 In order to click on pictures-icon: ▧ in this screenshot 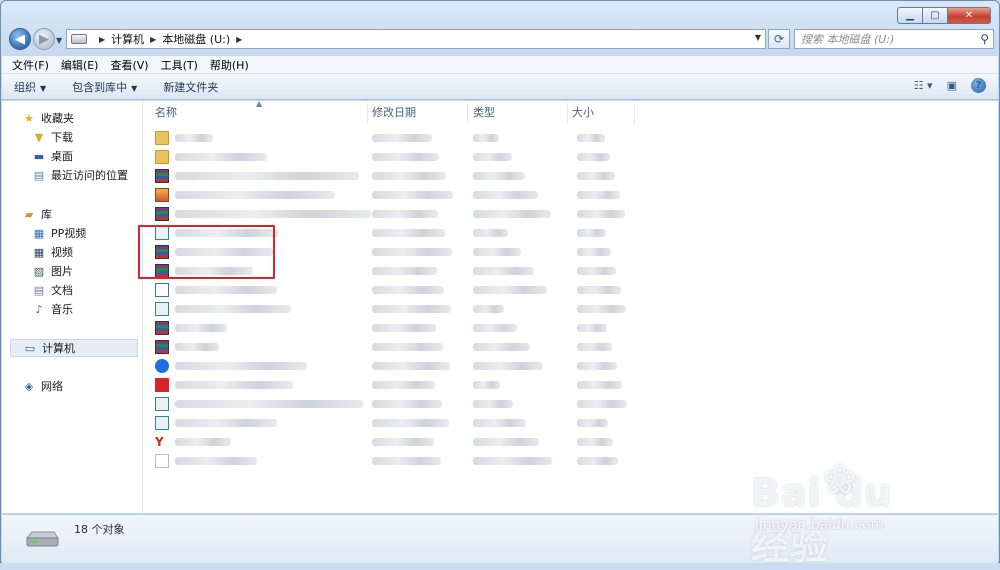, I will do `click(39, 271)`.